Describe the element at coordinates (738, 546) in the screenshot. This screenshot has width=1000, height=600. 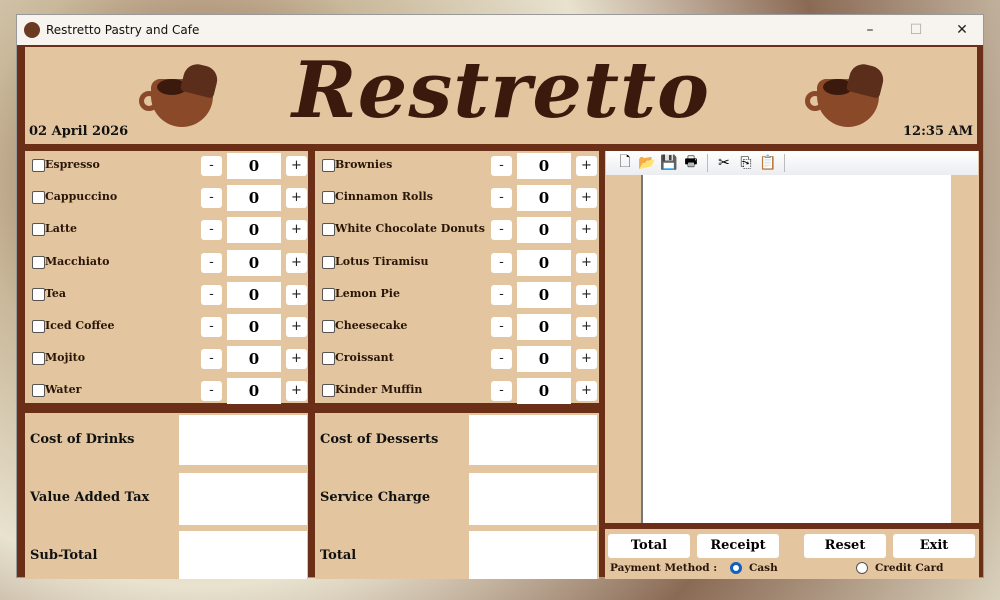
I see `receipt-button: Receipt` at that location.